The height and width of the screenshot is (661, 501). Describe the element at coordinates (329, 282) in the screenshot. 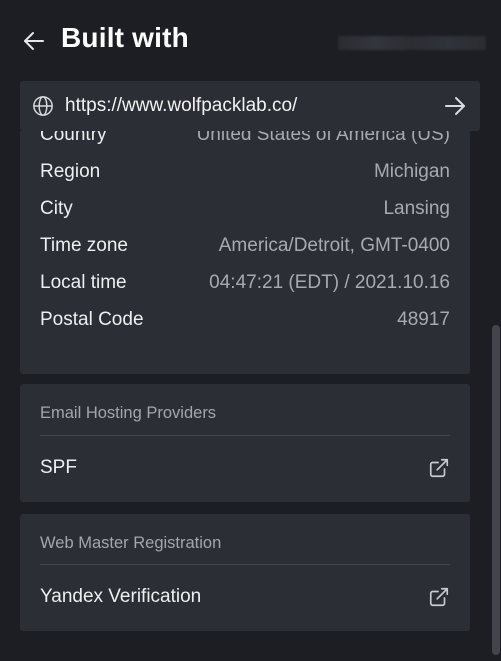

I see `geo-value: 04:47:21 (EDT) / 2021.10.16` at that location.